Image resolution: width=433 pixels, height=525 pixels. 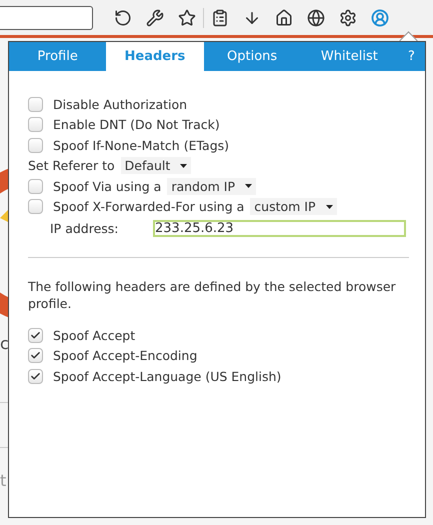 I want to click on page-text: c, so click(x=4, y=343).